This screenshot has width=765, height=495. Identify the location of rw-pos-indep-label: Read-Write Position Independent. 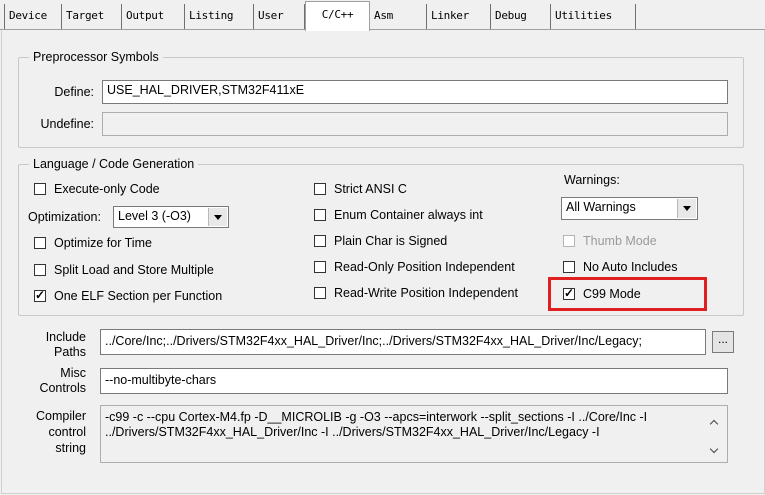
(426, 293).